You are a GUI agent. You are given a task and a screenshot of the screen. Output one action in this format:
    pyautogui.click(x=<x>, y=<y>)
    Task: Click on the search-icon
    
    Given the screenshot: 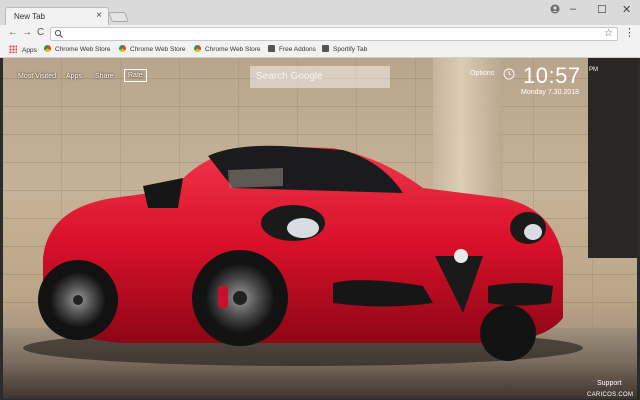 What is the action you would take?
    pyautogui.click(x=58, y=33)
    